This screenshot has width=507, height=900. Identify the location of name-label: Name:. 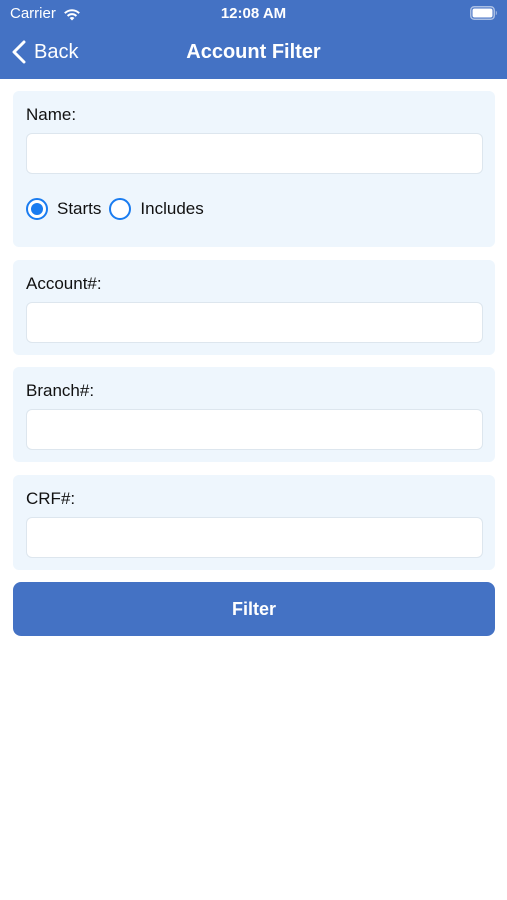
(51, 114).